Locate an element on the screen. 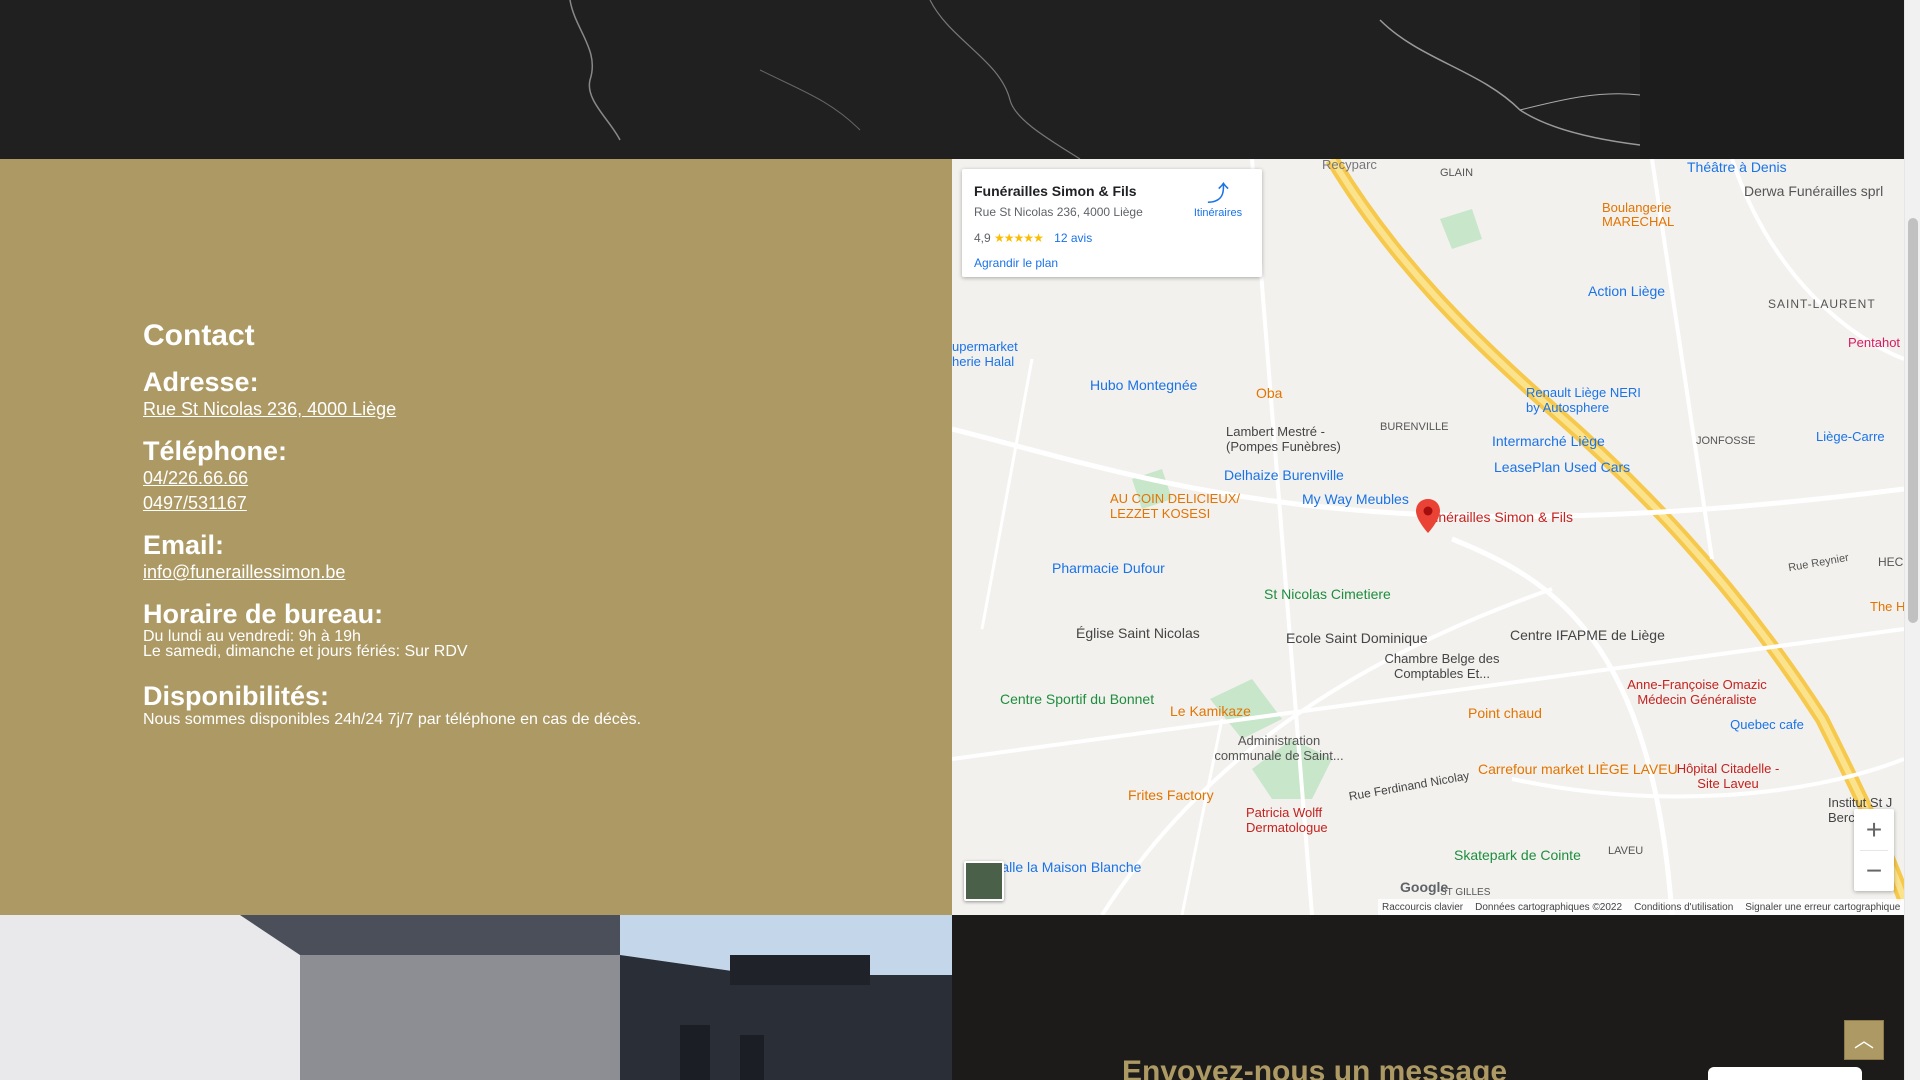 The image size is (1920, 1080). scrollbar-thumb is located at coordinates (1913, 420).